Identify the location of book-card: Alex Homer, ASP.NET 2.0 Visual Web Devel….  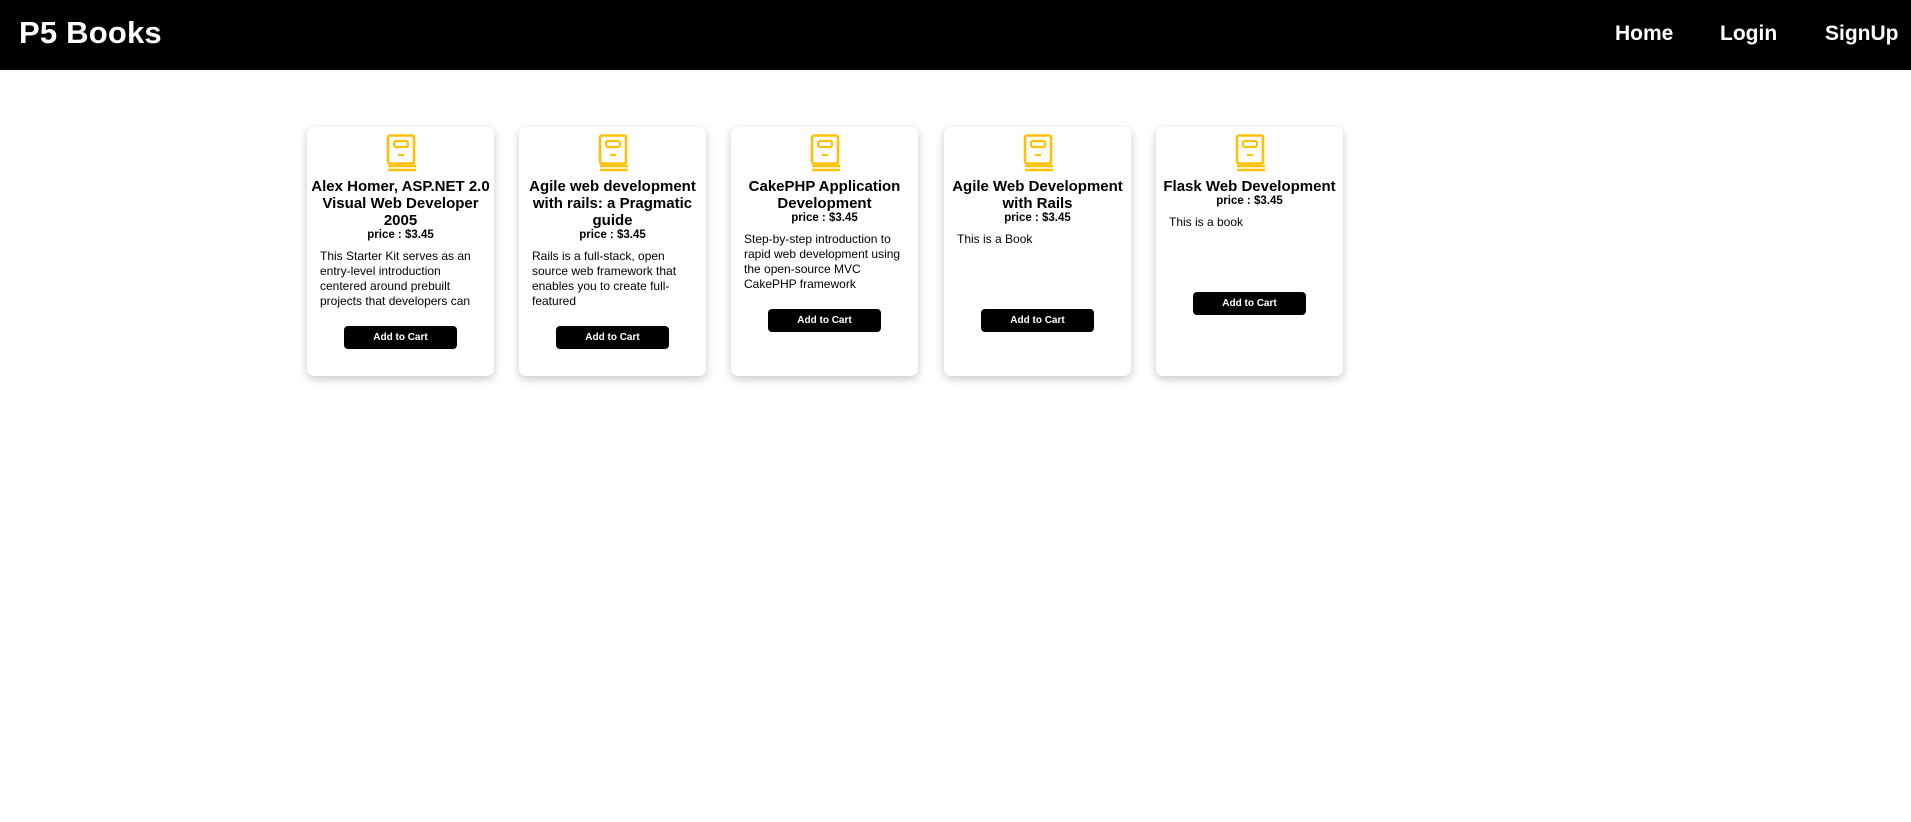
(400, 251).